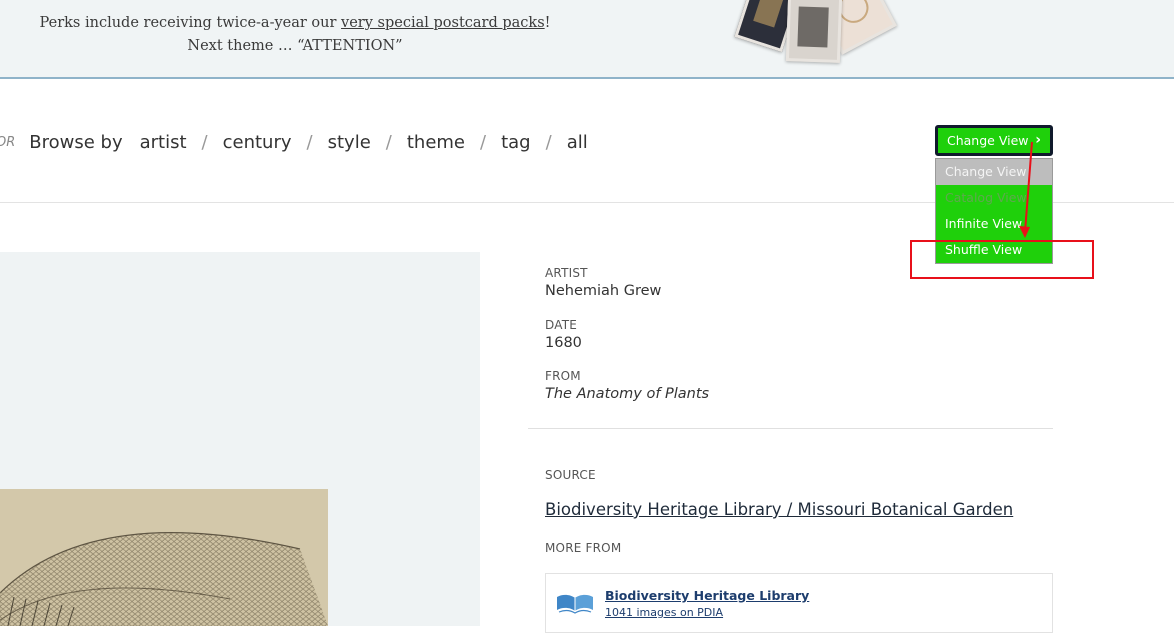 The image size is (1174, 633). I want to click on from-block: FROM The Anatomy of Plants, so click(627, 385).